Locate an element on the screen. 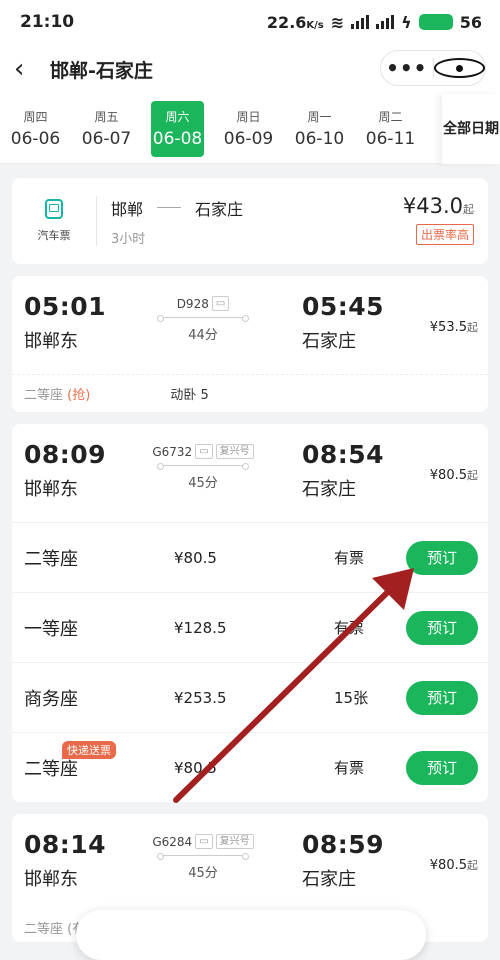 The image size is (500, 960). date-tab-2: 周六 06-08 is located at coordinates (177, 128).